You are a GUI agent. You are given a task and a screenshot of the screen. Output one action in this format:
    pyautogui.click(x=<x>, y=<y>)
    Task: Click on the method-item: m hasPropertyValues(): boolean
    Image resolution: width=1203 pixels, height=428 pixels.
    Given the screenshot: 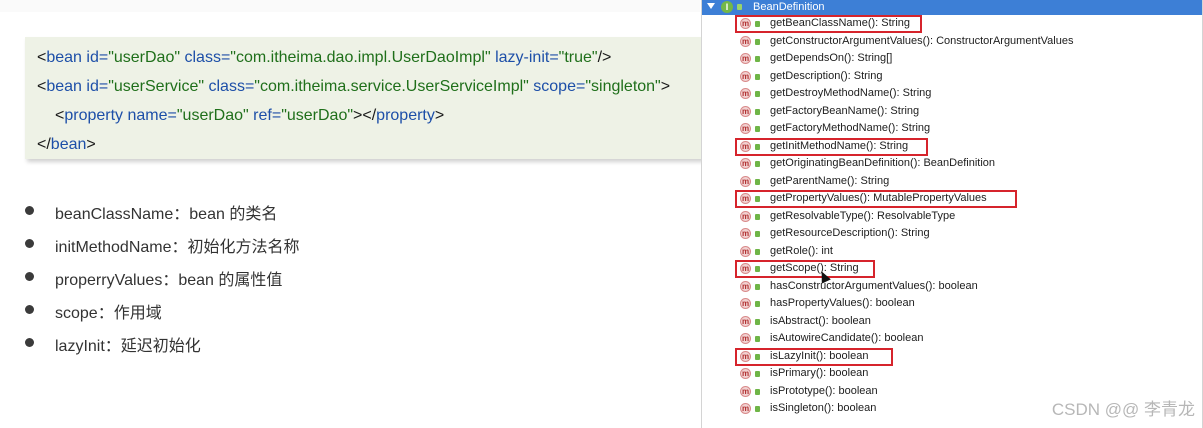 What is the action you would take?
    pyautogui.click(x=970, y=304)
    